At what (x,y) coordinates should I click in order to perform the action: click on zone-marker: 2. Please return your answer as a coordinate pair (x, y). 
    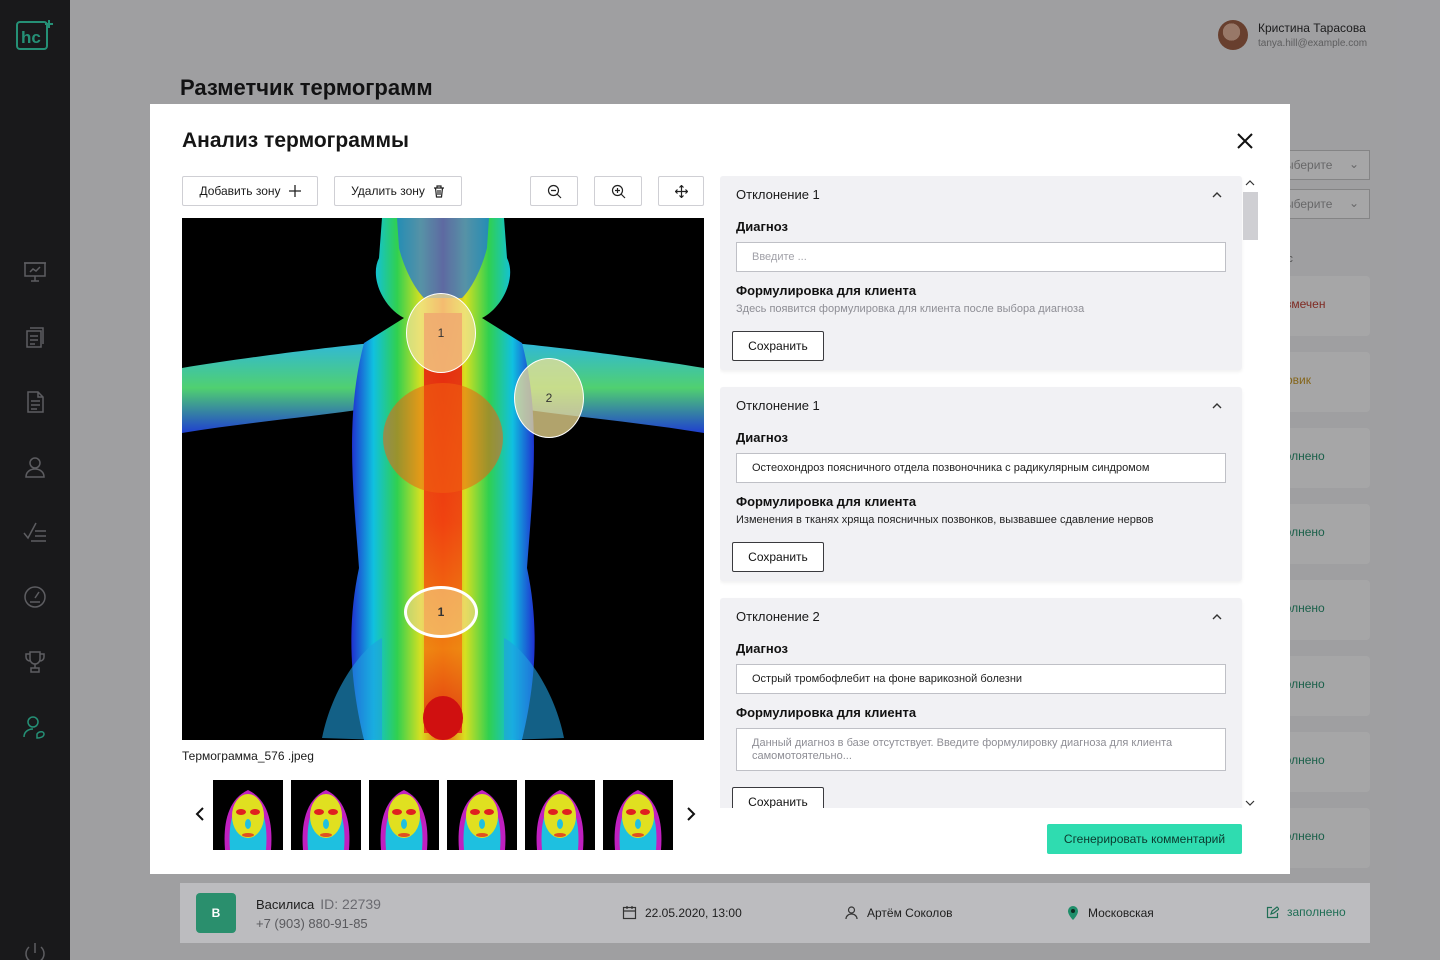
    Looking at the image, I should click on (549, 398).